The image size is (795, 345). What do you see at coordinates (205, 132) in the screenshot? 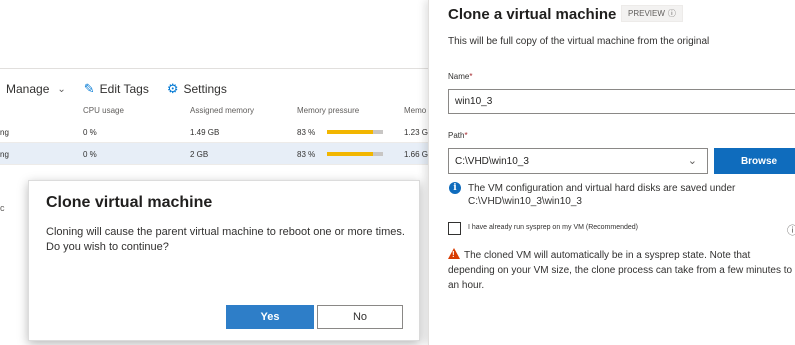
I see `assigned-memory-cell: 1.49 GB` at bounding box center [205, 132].